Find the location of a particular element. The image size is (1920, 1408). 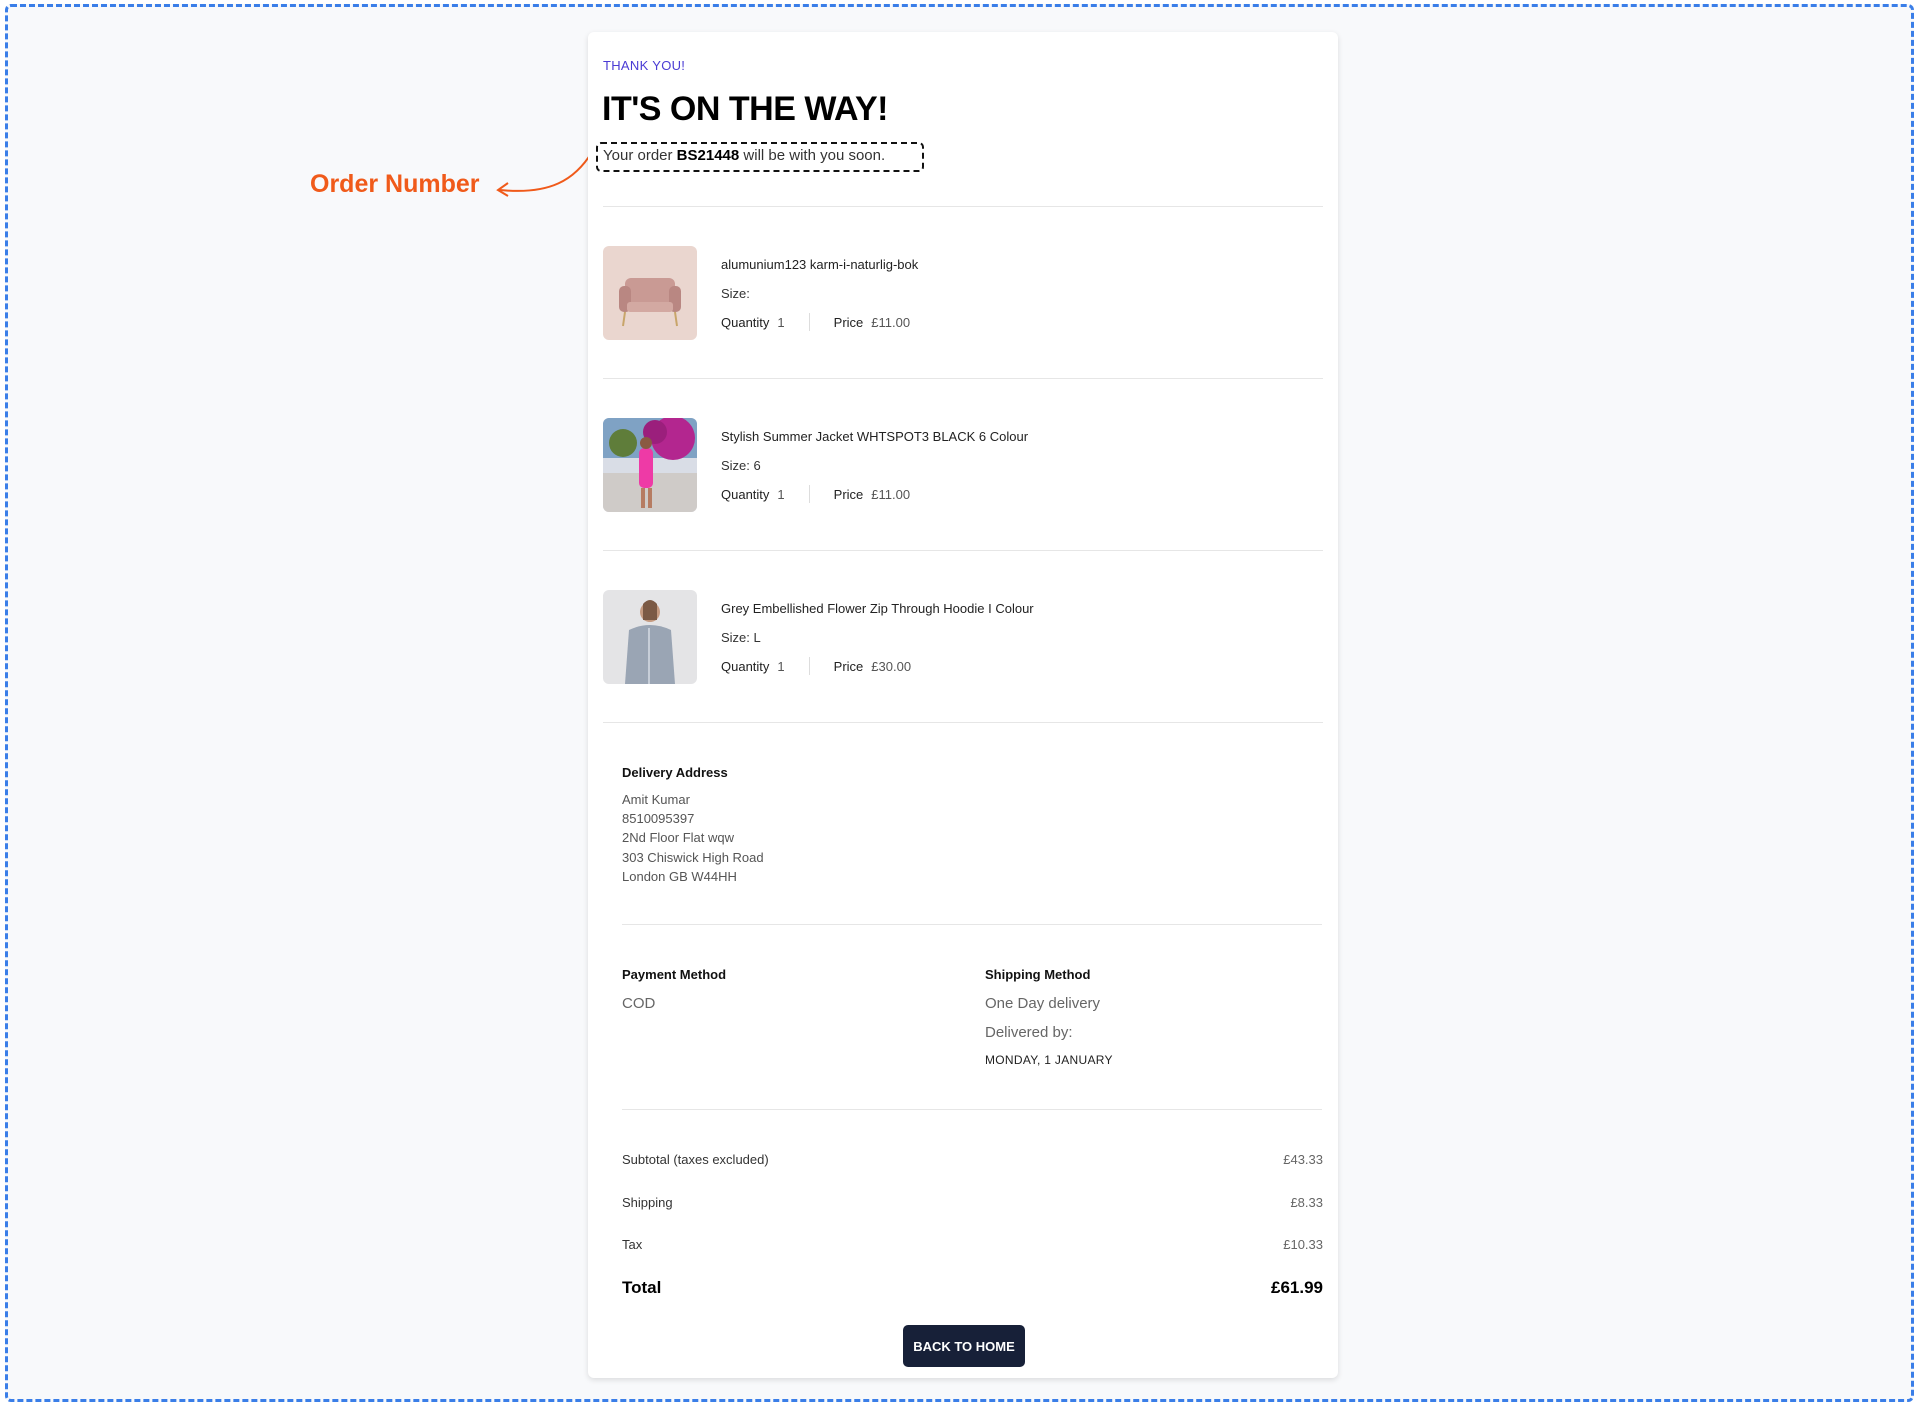

total-label: Total is located at coordinates (642, 1287).